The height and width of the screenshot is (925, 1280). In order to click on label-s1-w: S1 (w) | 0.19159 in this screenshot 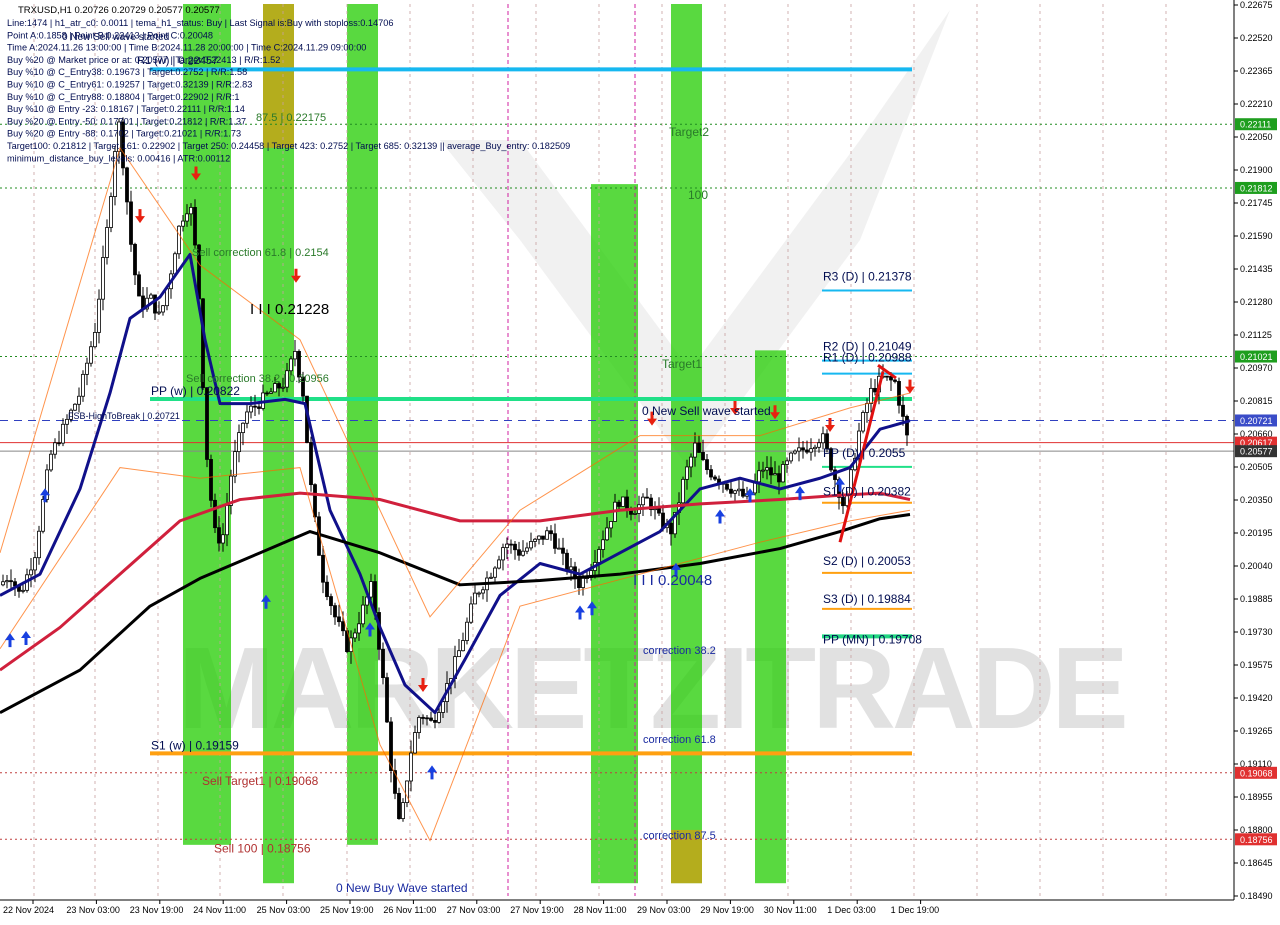, I will do `click(195, 745)`.